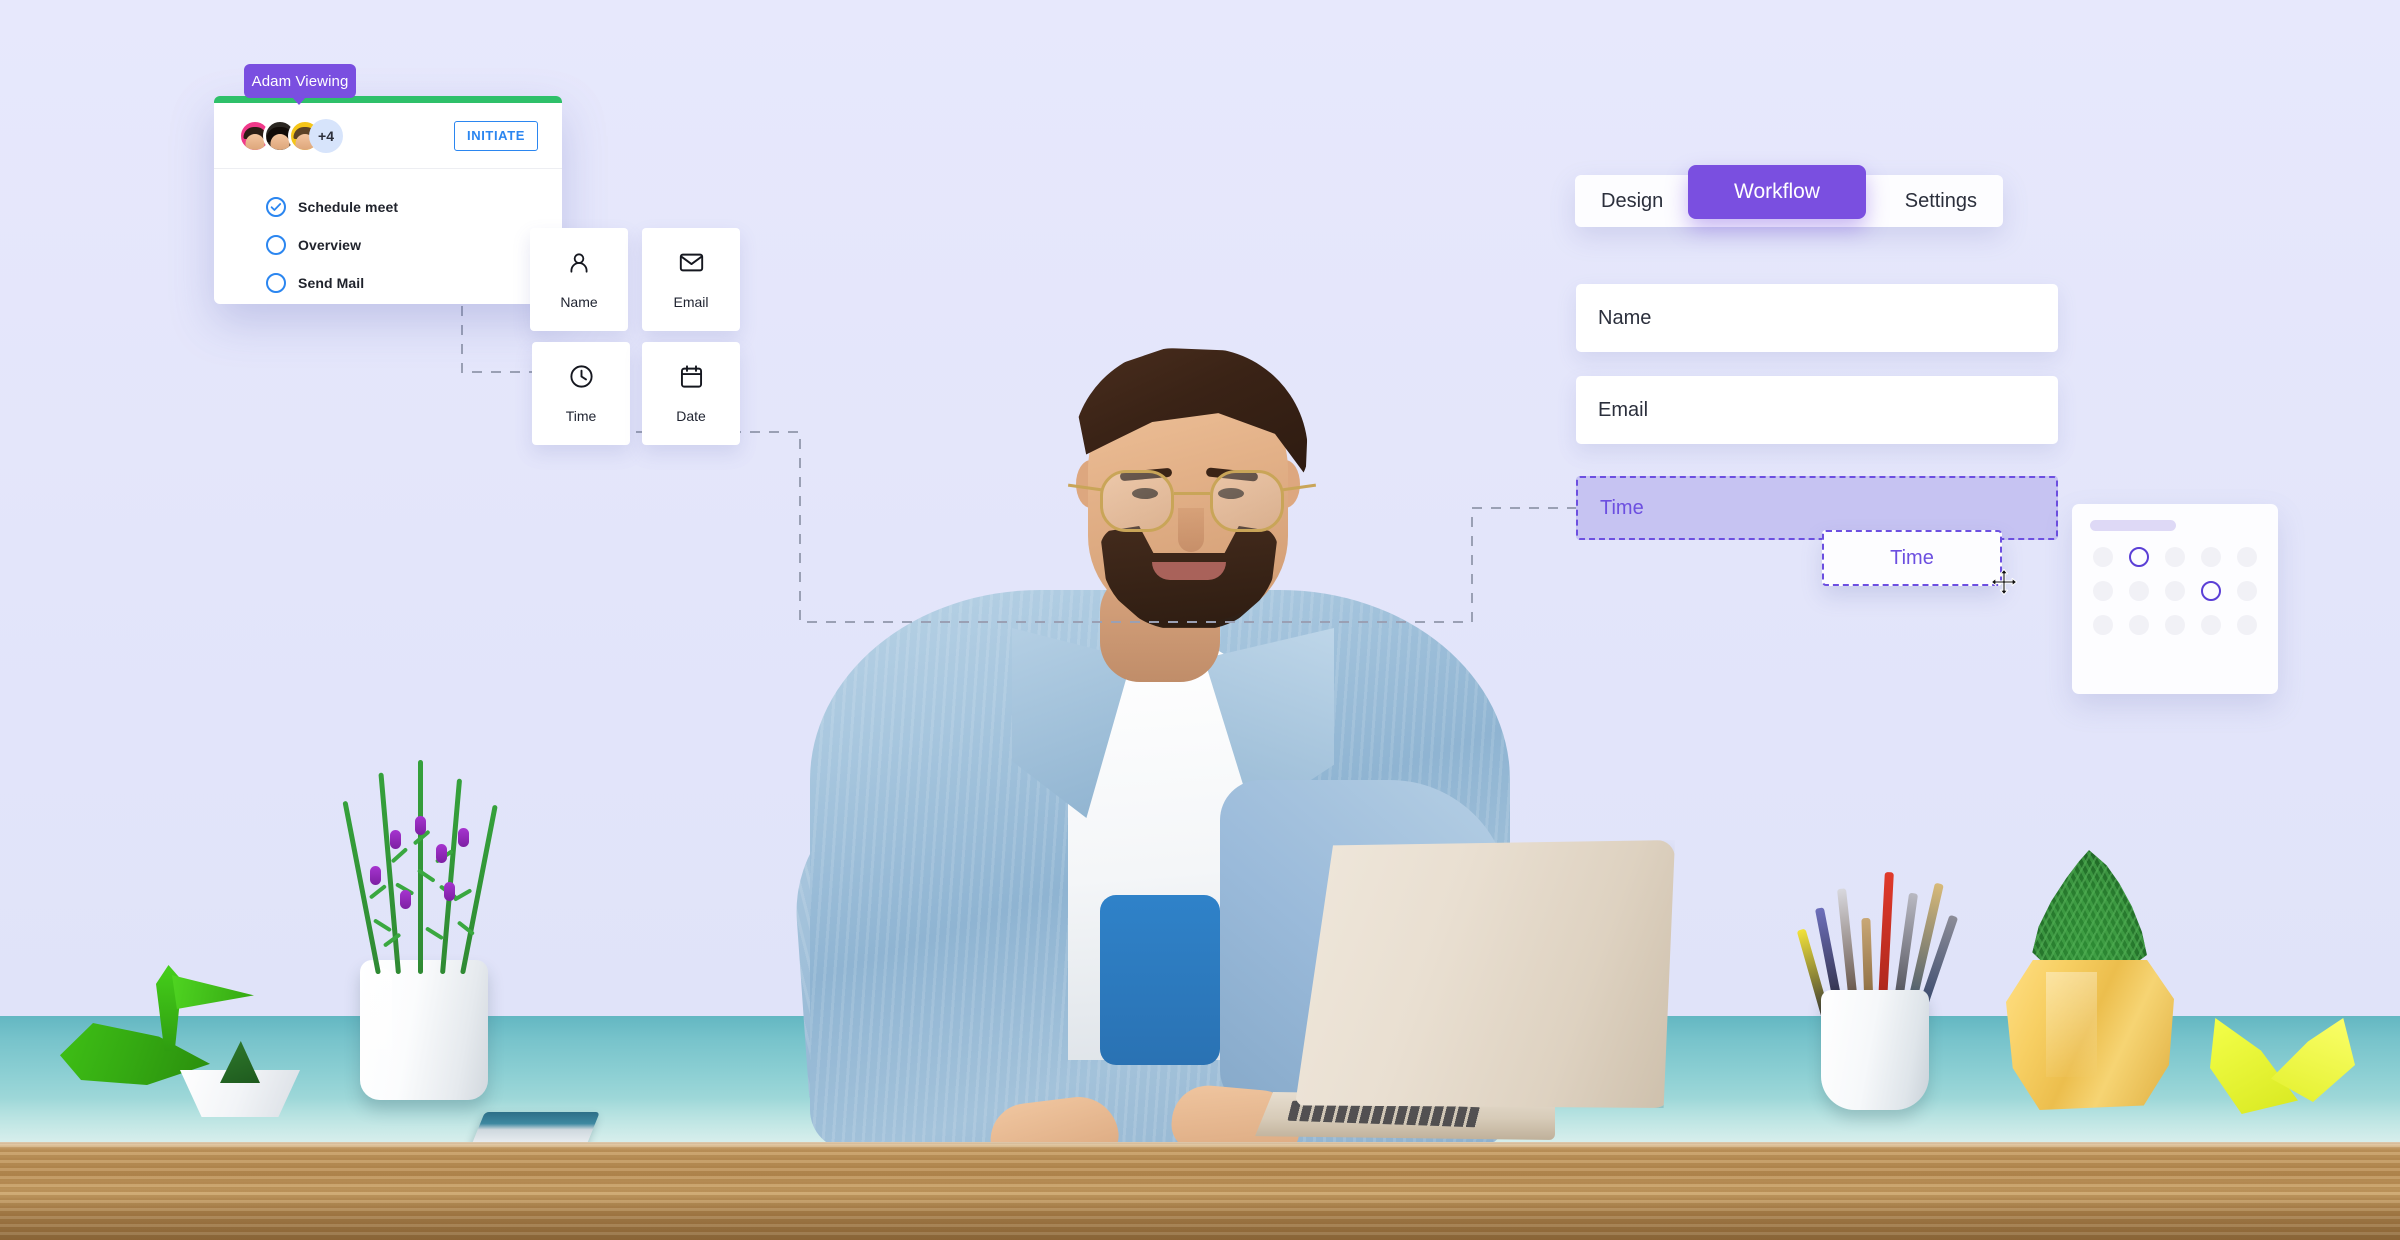 Image resolution: width=2400 pixels, height=1240 pixels. What do you see at coordinates (2004, 582) in the screenshot?
I see `move-cursor-icon` at bounding box center [2004, 582].